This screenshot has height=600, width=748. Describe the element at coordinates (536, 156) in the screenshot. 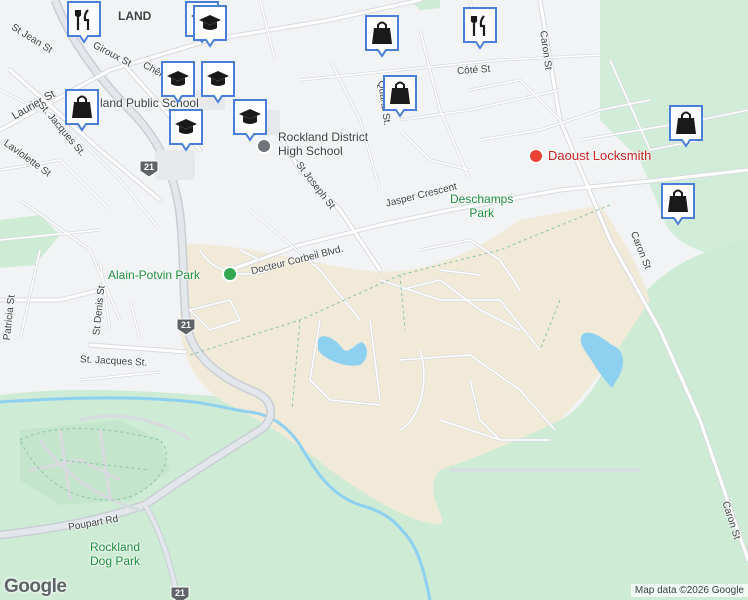

I see `locksmith-pin-icon` at that location.